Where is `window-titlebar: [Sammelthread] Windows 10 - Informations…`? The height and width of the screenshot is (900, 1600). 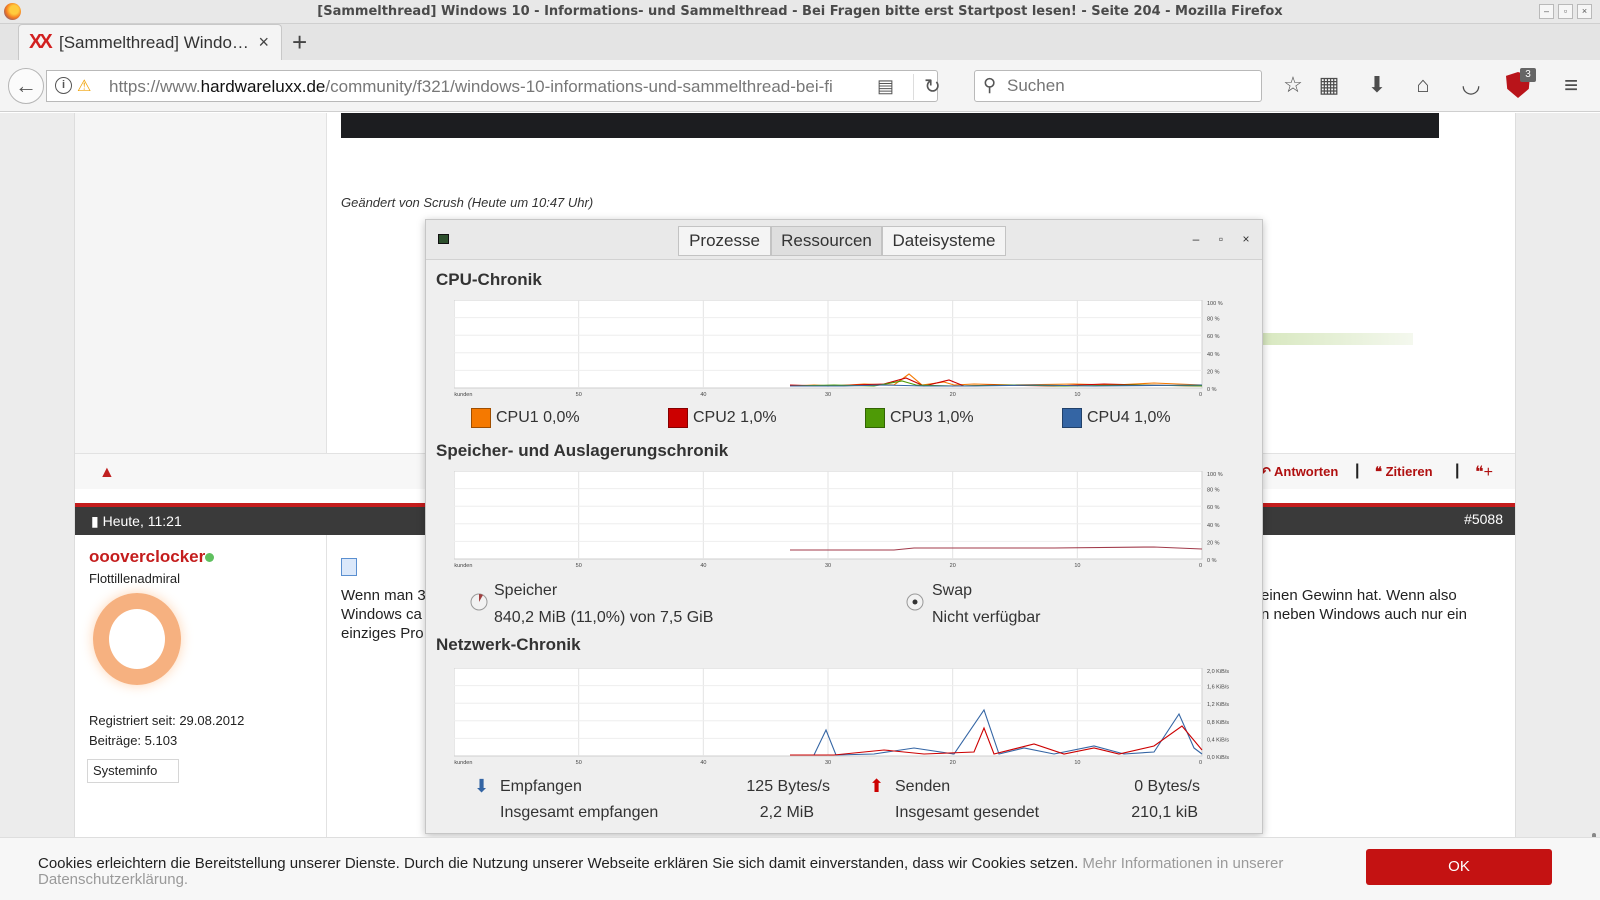 window-titlebar: [Sammelthread] Windows 10 - Informations… is located at coordinates (800, 12).